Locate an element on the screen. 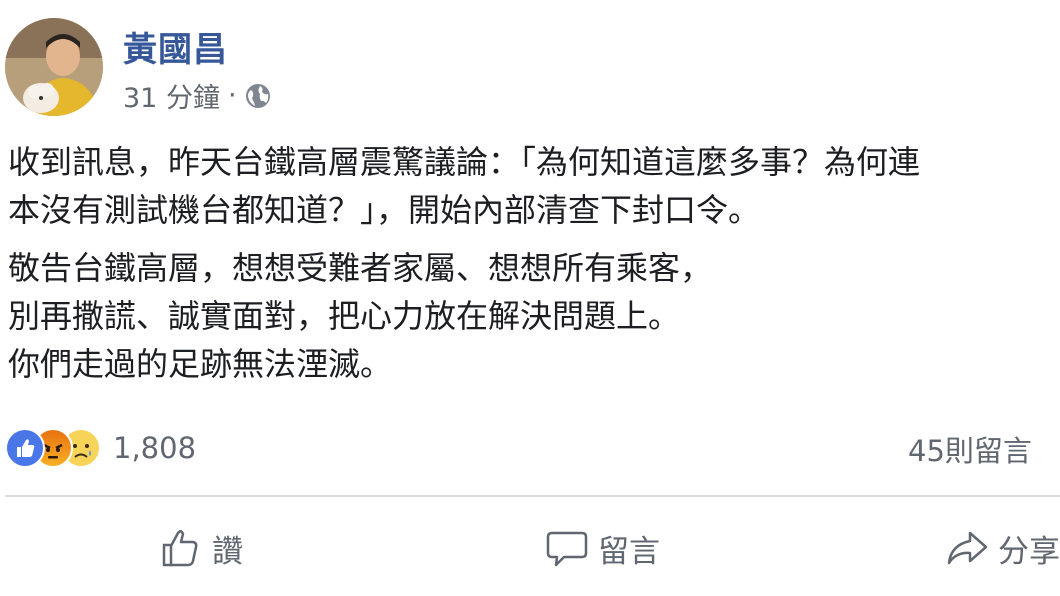 This screenshot has width=1060, height=596. author-name: 黃國昌 is located at coordinates (175, 46).